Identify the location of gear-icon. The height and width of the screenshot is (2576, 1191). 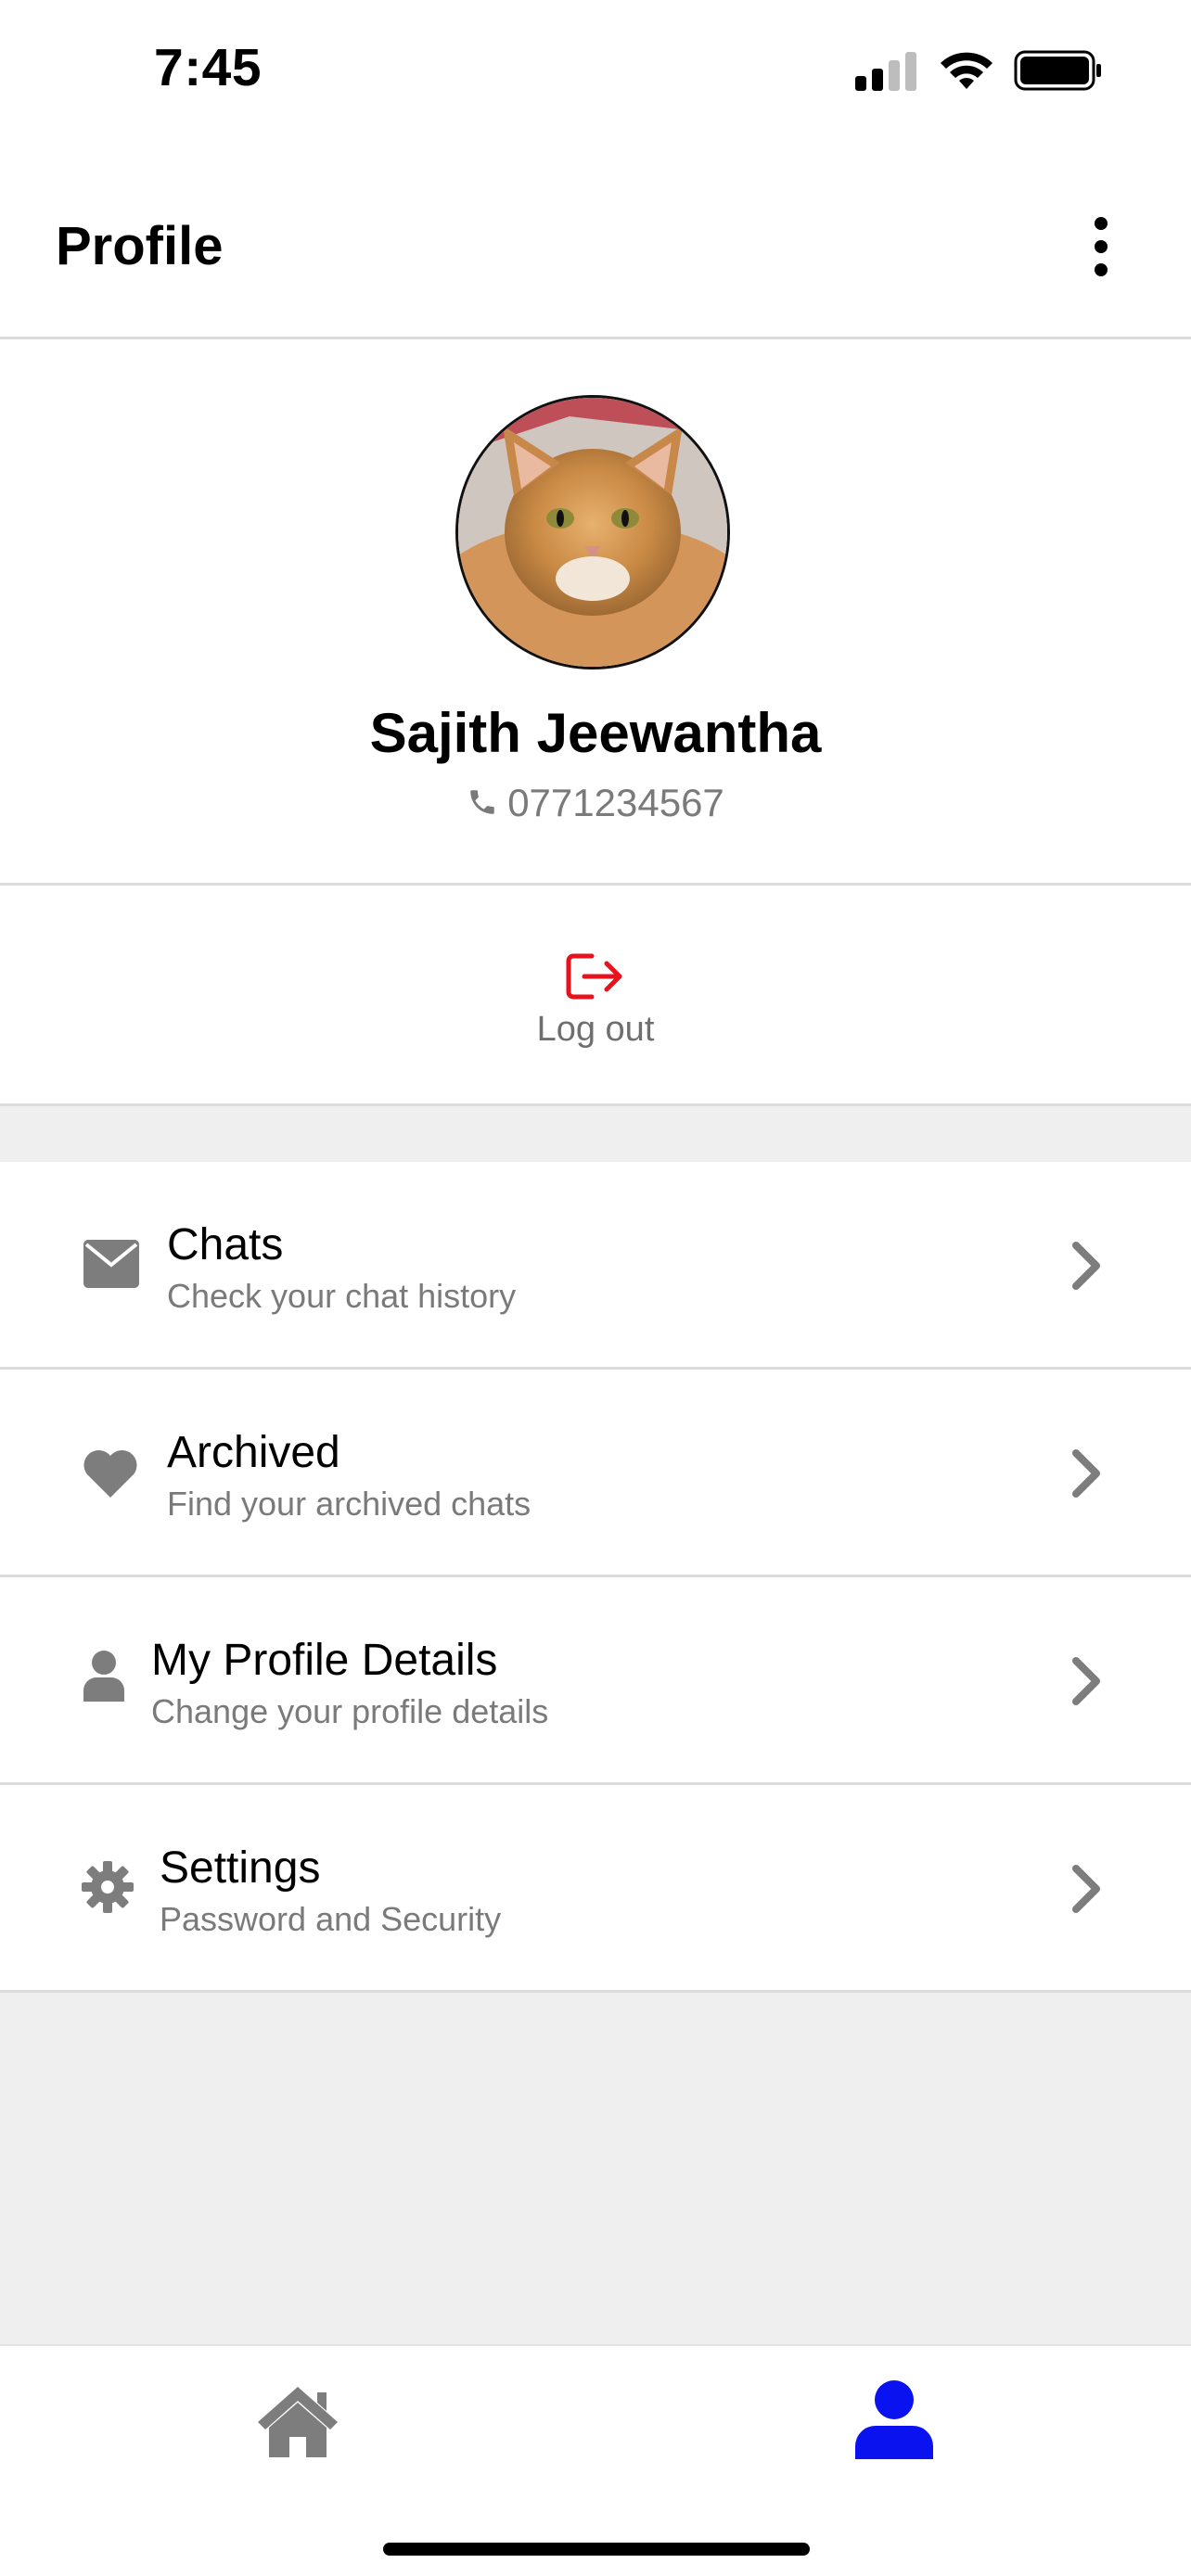
(108, 1887).